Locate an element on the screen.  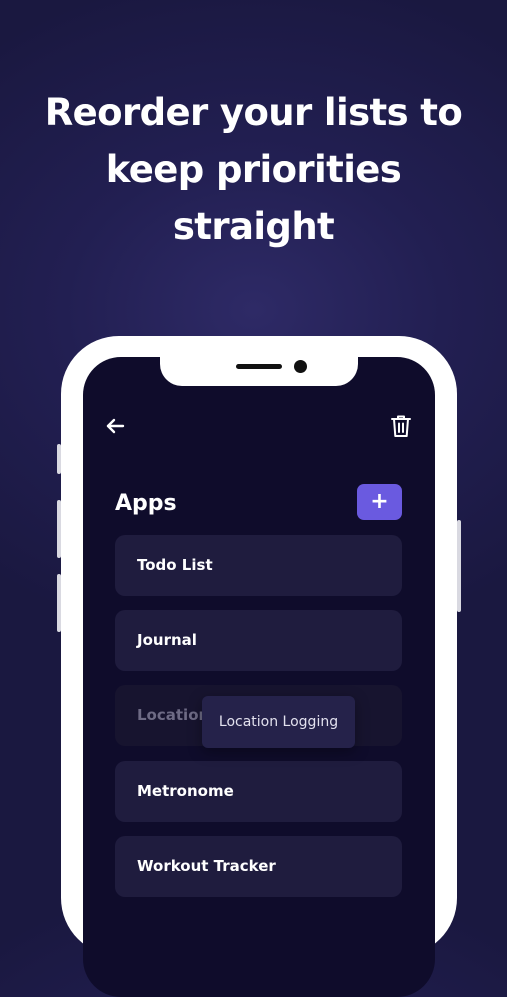
back-button is located at coordinates (115, 426).